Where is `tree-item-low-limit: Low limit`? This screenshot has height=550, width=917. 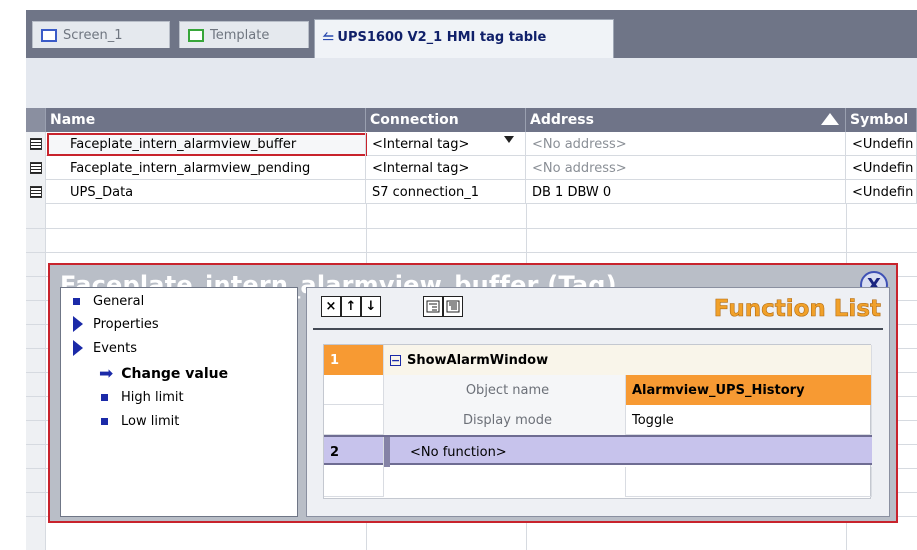 tree-item-low-limit: Low limit is located at coordinates (140, 421).